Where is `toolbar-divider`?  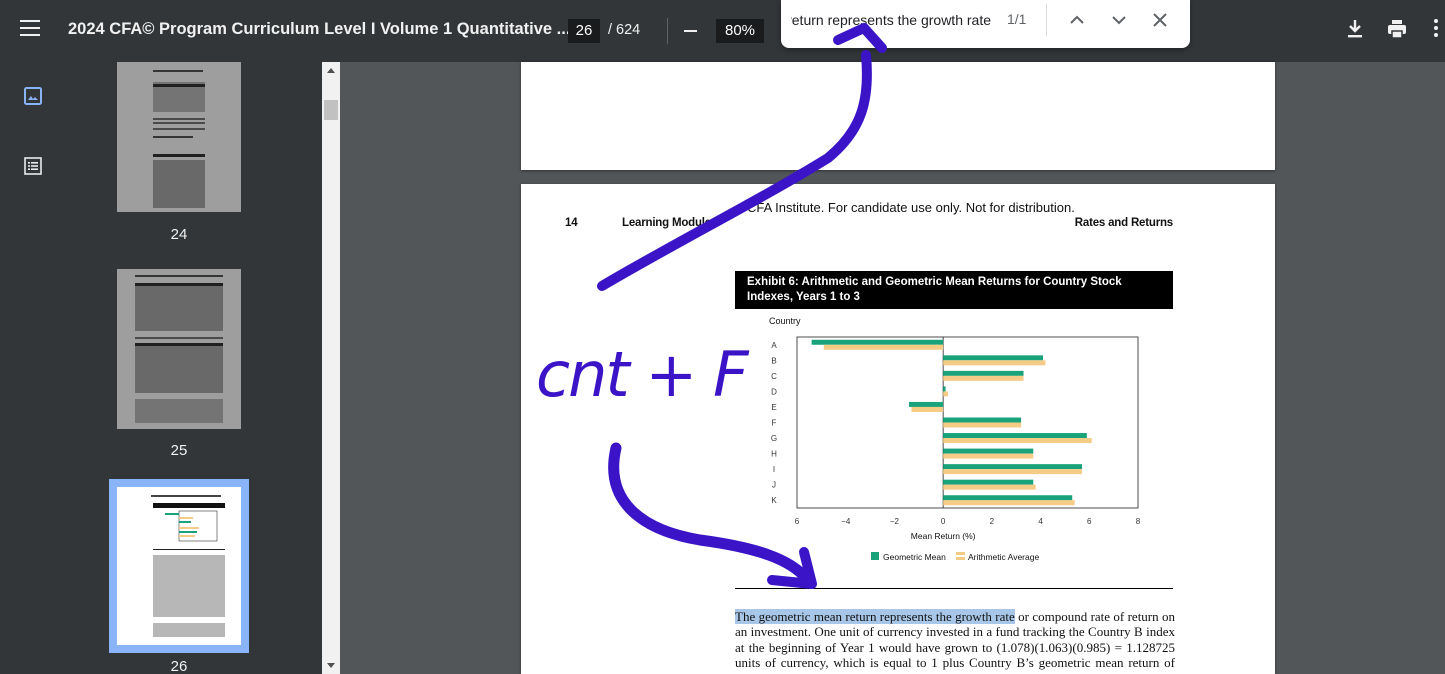 toolbar-divider is located at coordinates (667, 31).